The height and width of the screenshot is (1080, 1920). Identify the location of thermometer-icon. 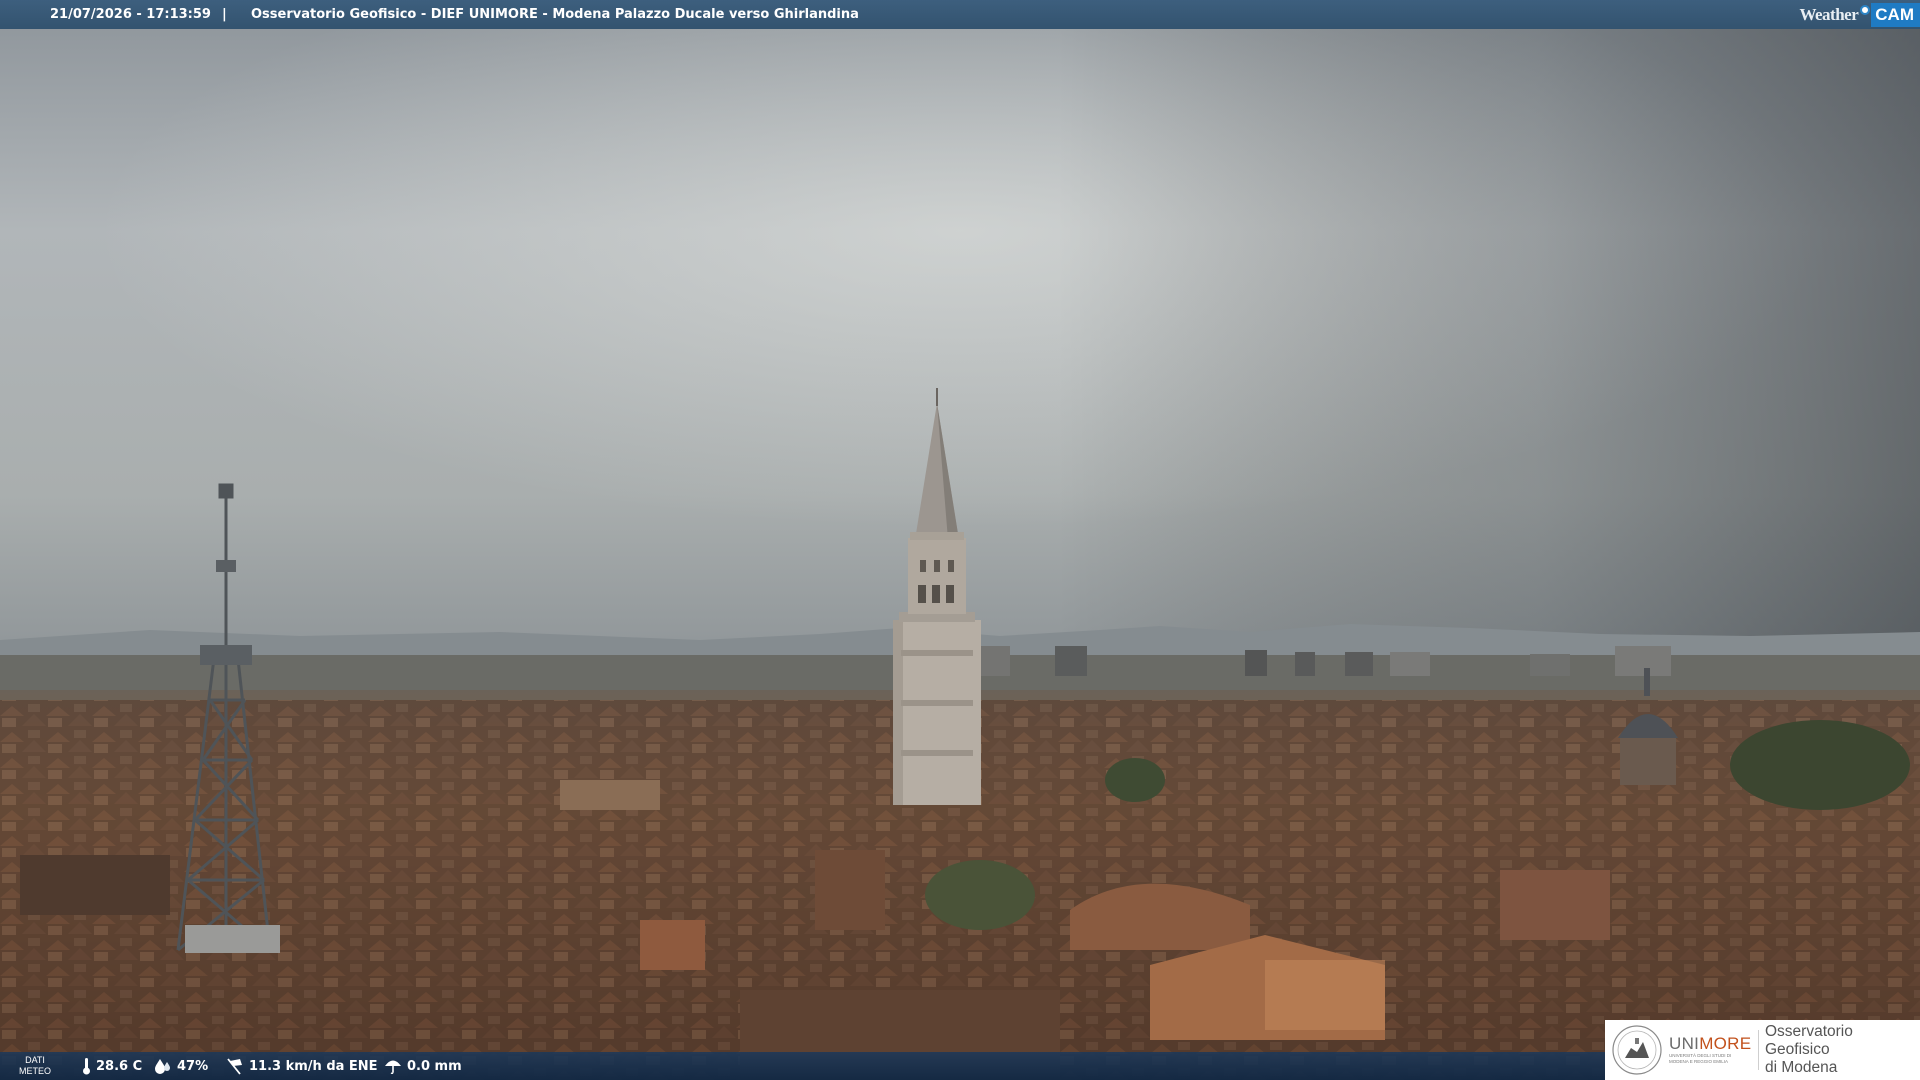
(86, 1066).